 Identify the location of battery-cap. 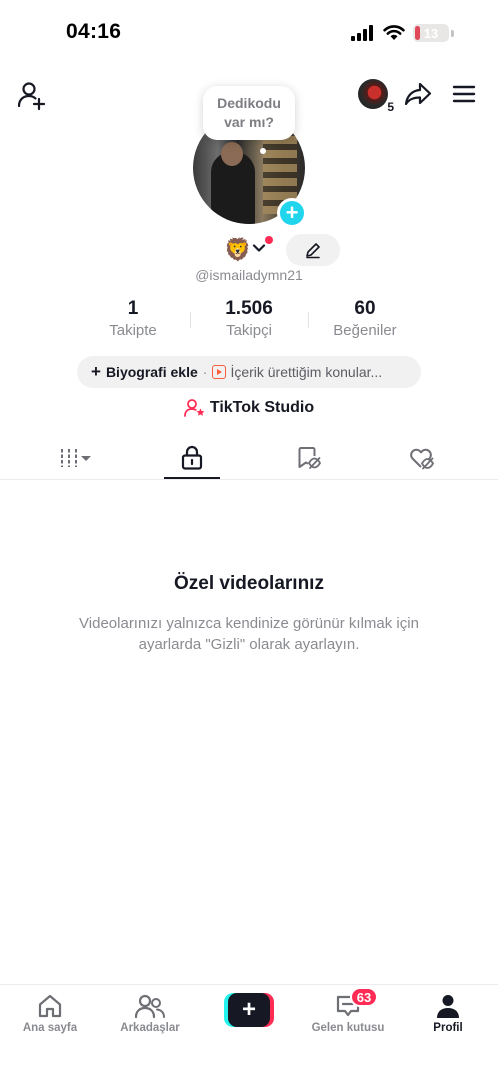
(452, 33).